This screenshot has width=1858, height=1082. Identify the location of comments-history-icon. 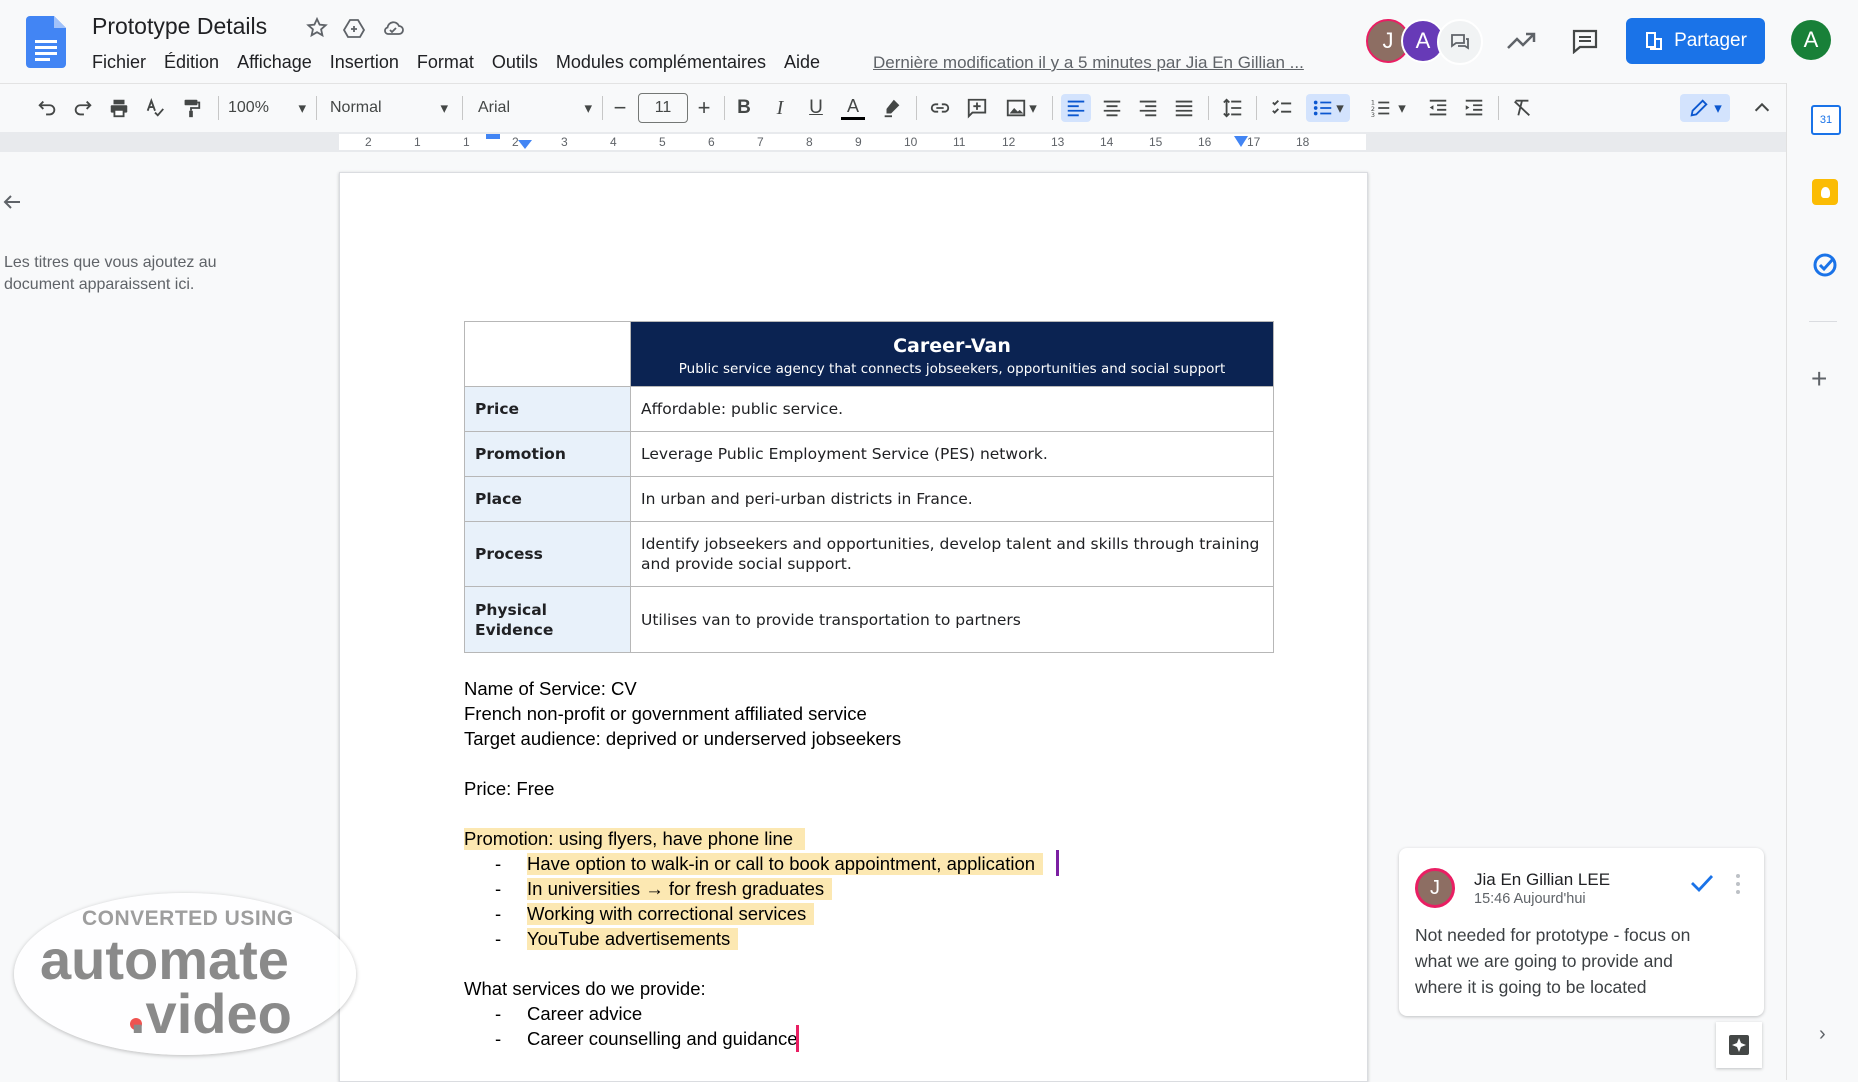
(1585, 41).